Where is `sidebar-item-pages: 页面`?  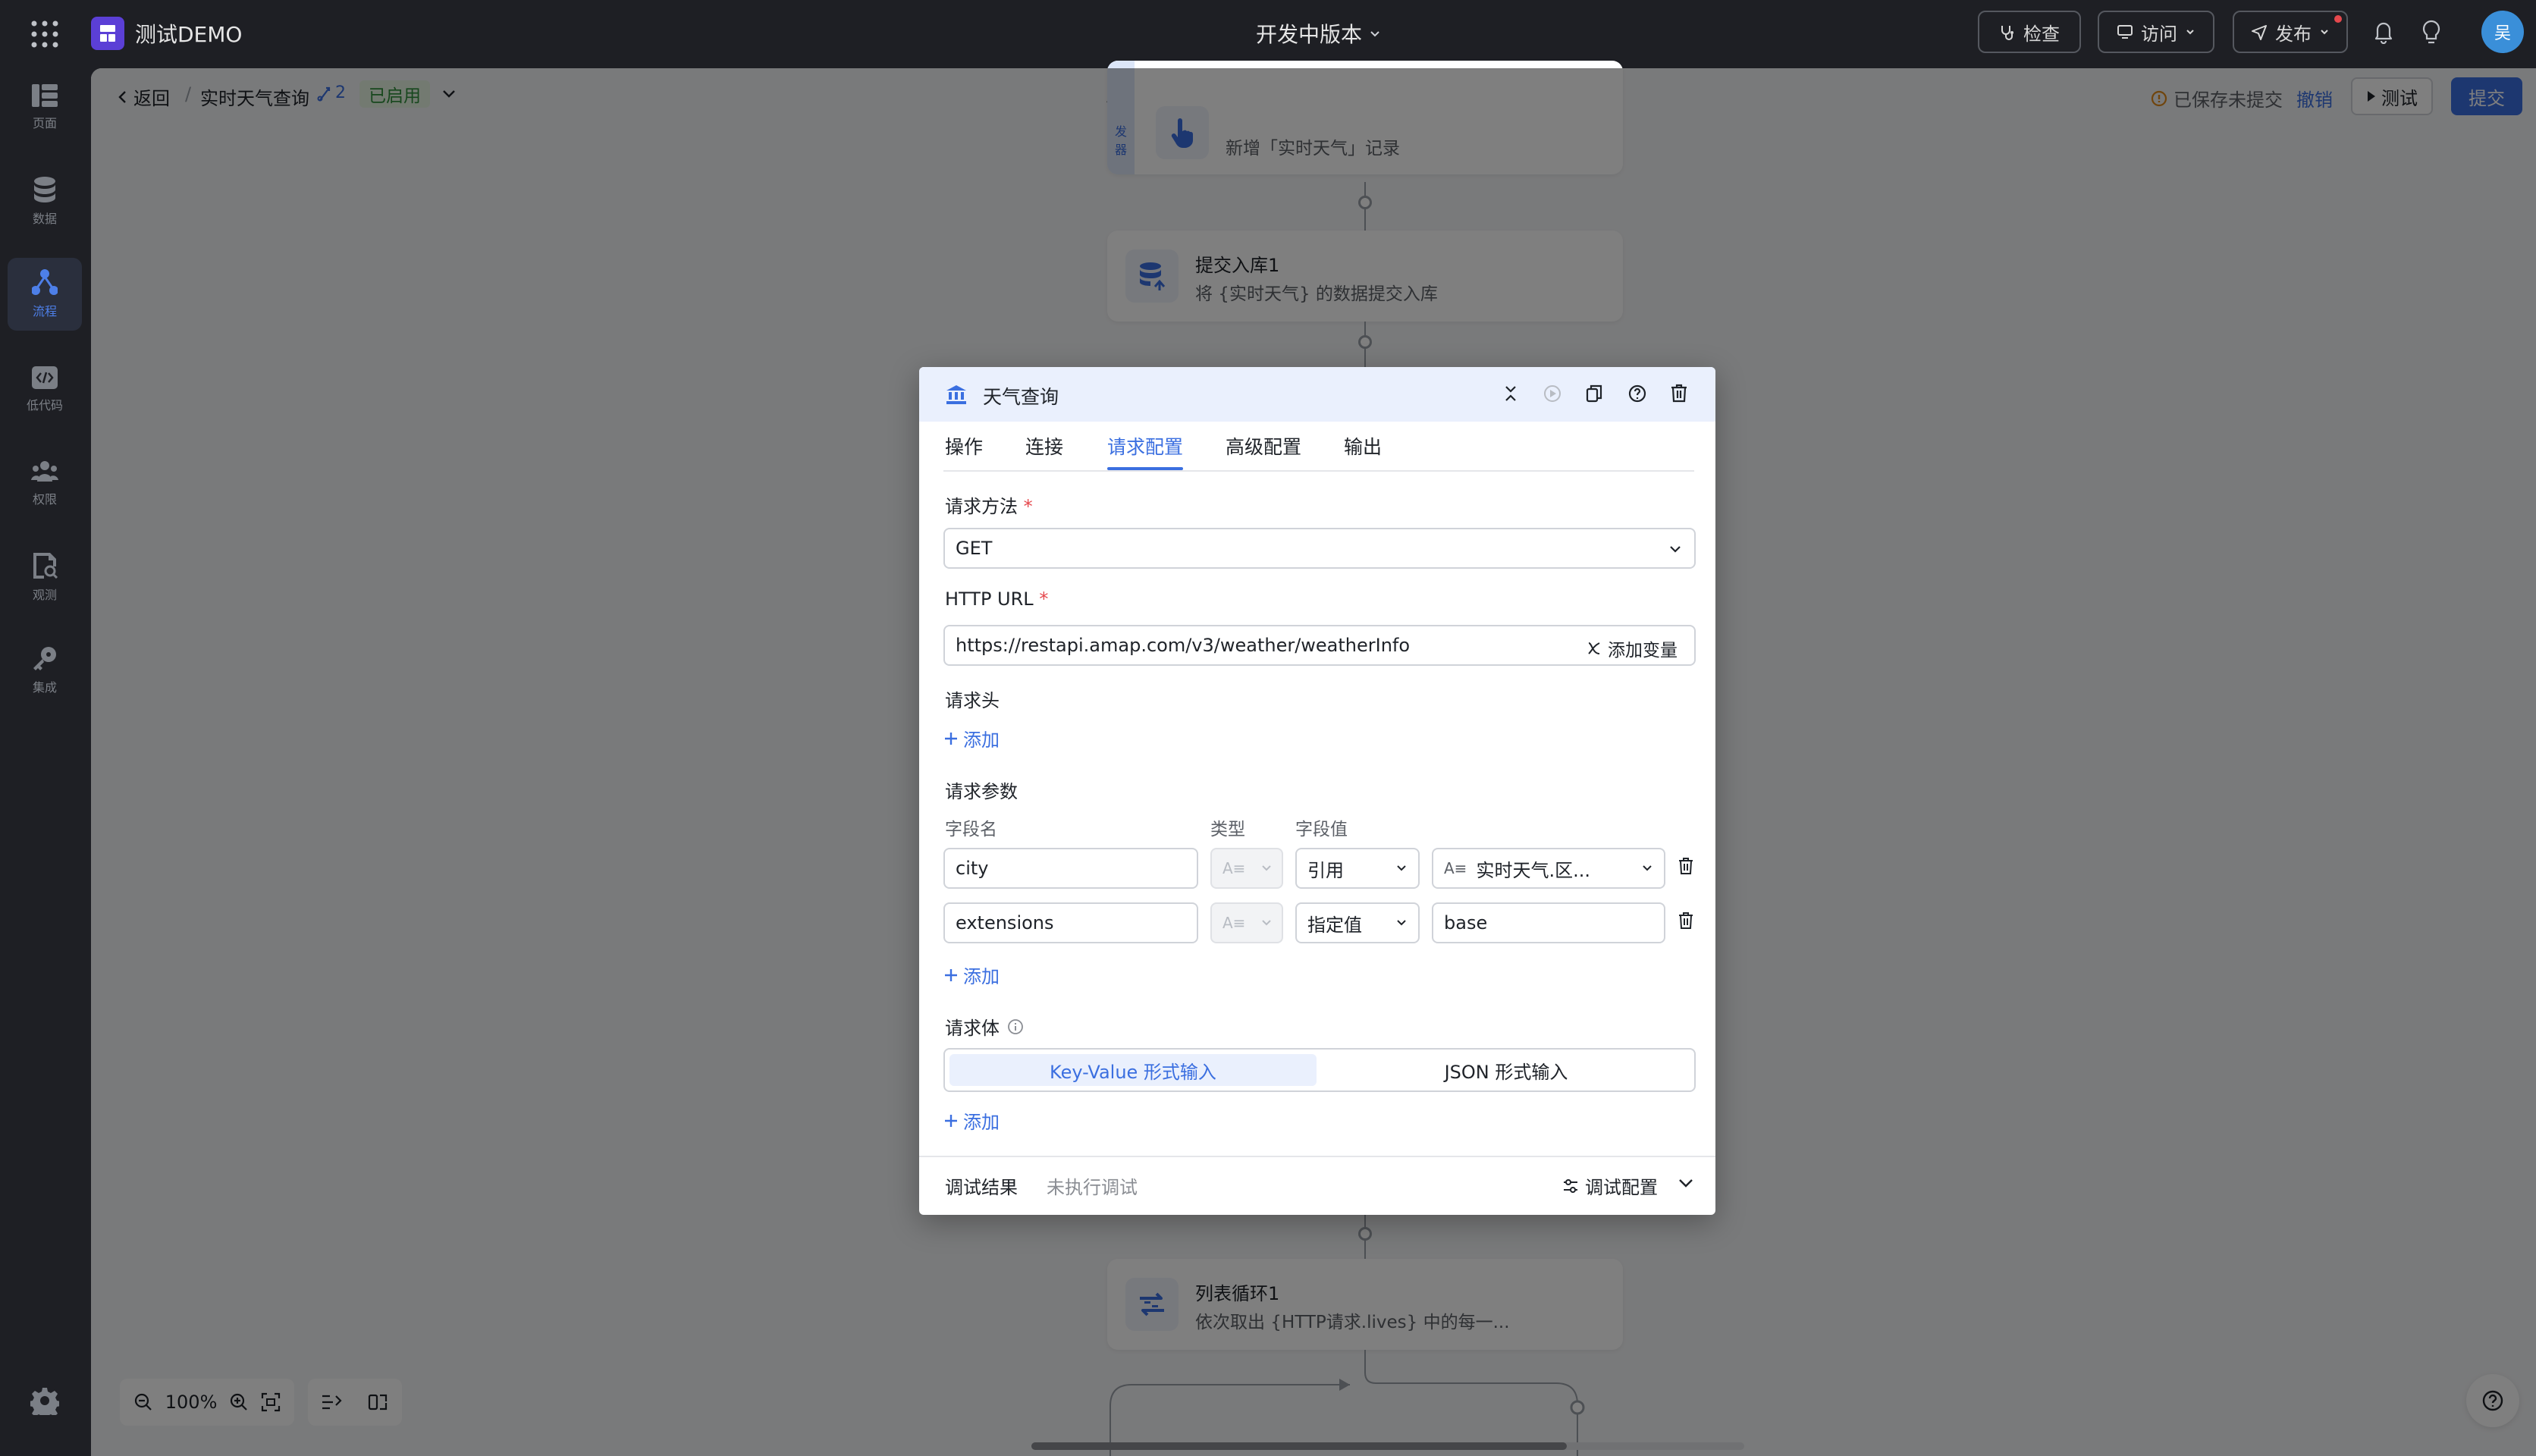
sidebar-item-pages: 页面 is located at coordinates (45, 107).